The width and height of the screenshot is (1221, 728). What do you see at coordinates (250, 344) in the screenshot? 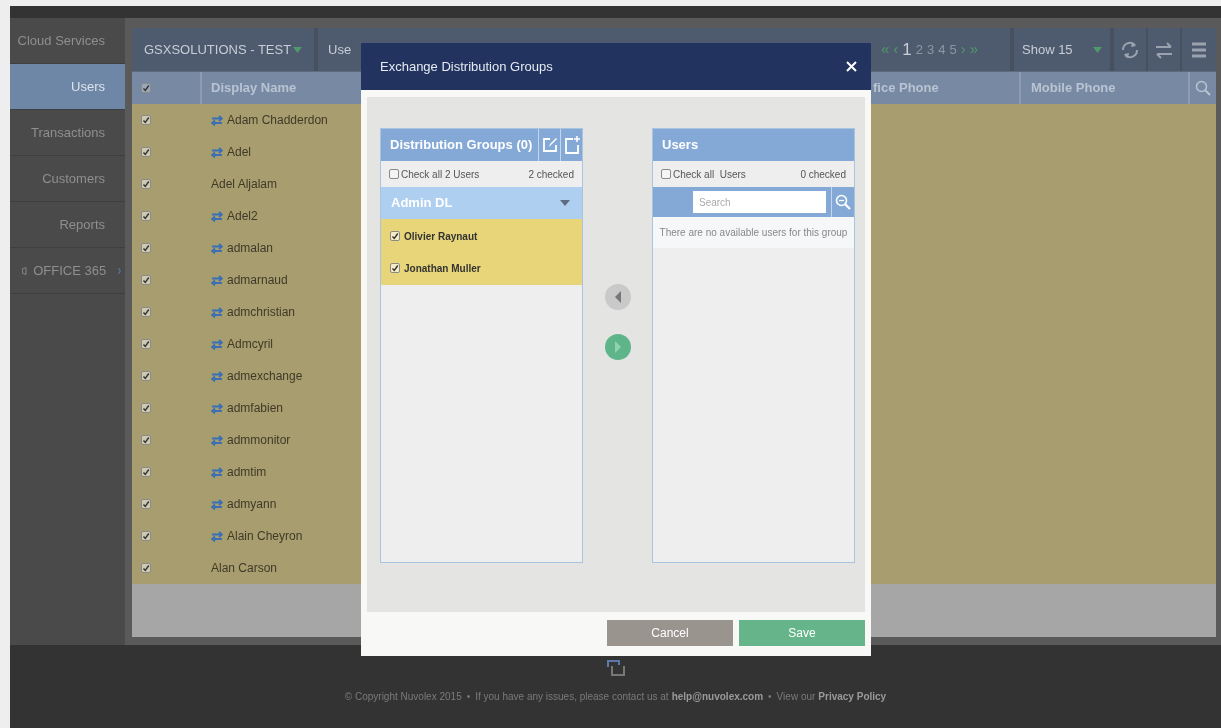
I see `table-cell-text: Admcyril` at bounding box center [250, 344].